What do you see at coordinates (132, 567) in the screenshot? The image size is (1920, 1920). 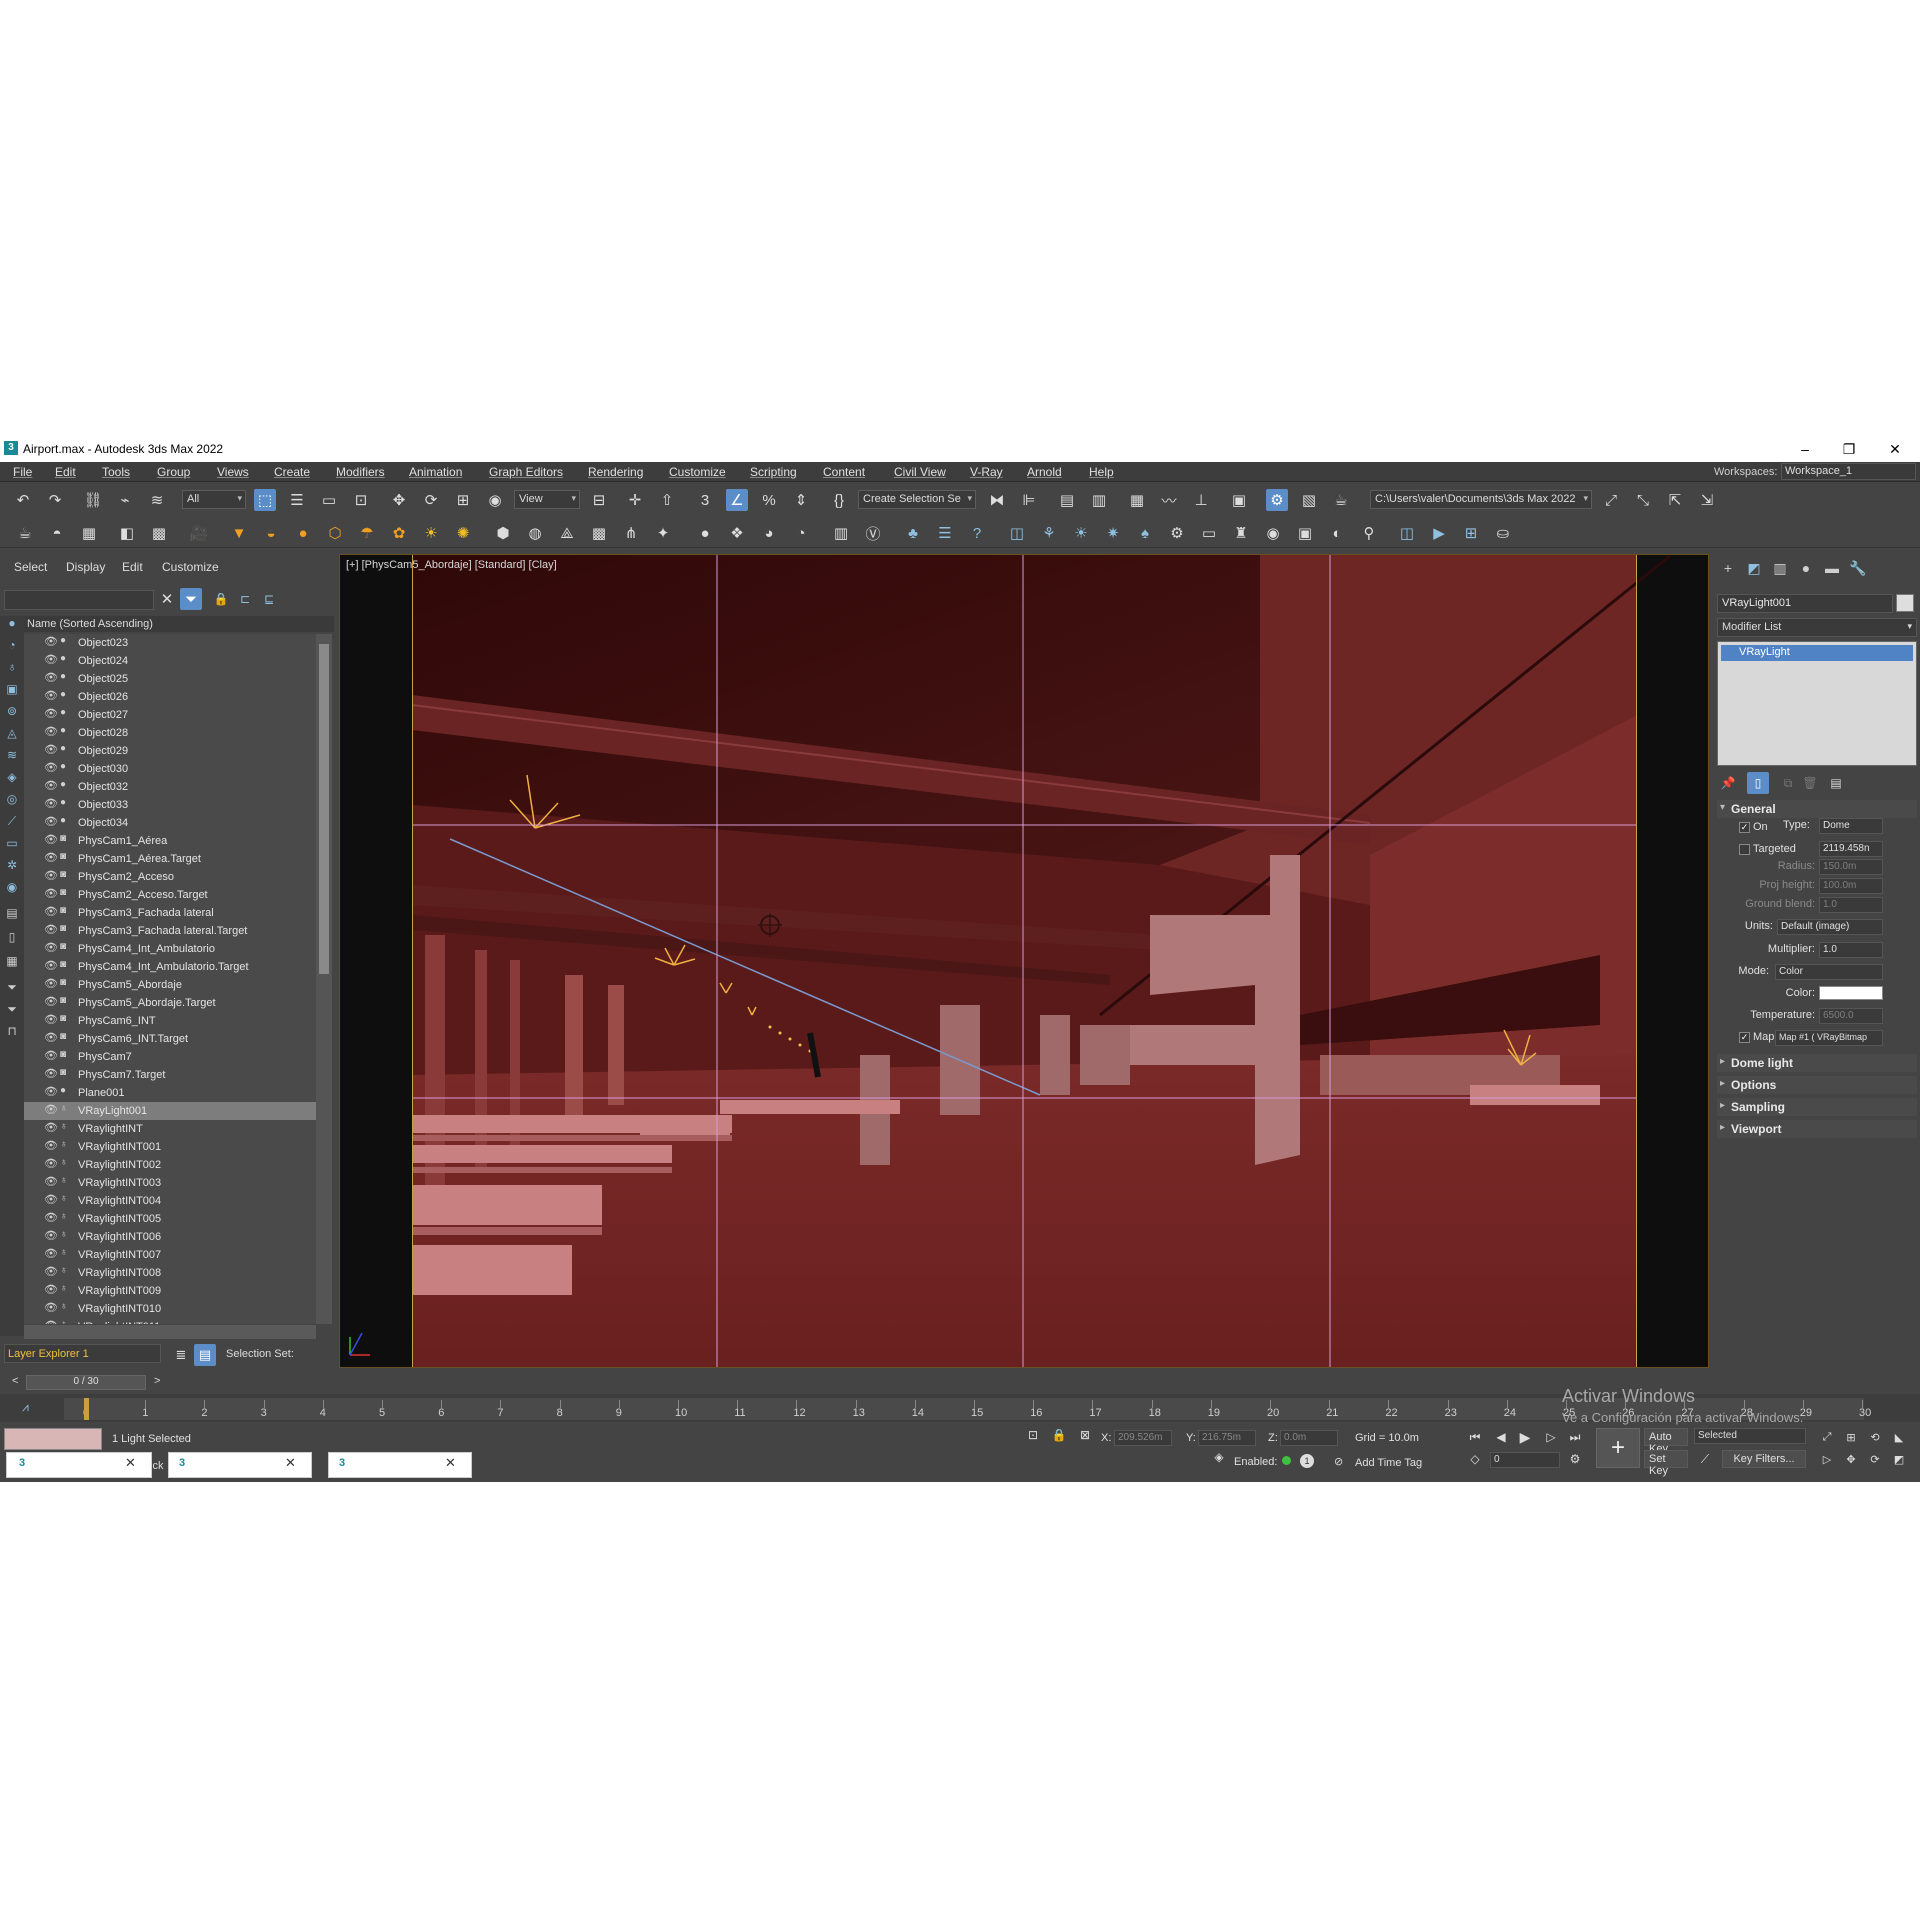 I see `explorer-menu-edit: Edit` at bounding box center [132, 567].